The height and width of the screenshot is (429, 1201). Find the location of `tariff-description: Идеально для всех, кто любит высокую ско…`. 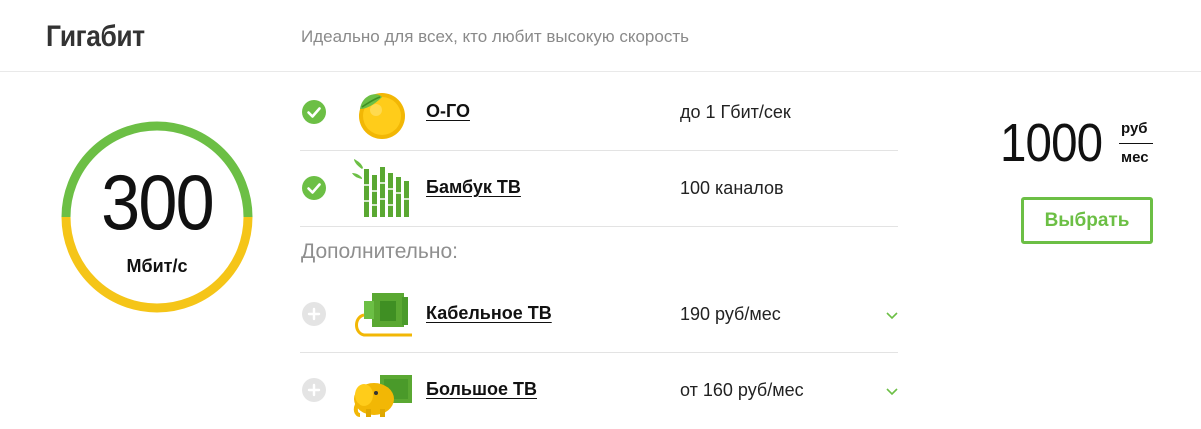

tariff-description: Идеально для всех, кто любит высокую ско… is located at coordinates (495, 36).